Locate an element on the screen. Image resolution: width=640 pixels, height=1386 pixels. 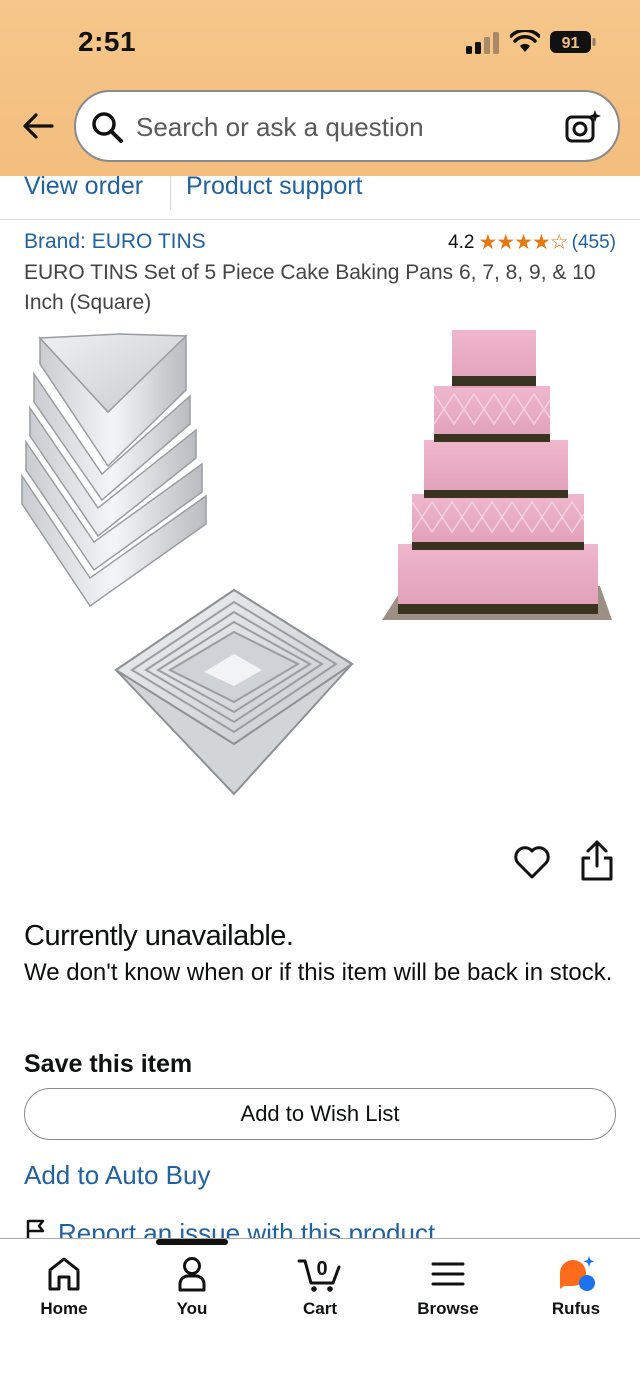
flag-icon is located at coordinates (35, 1229).